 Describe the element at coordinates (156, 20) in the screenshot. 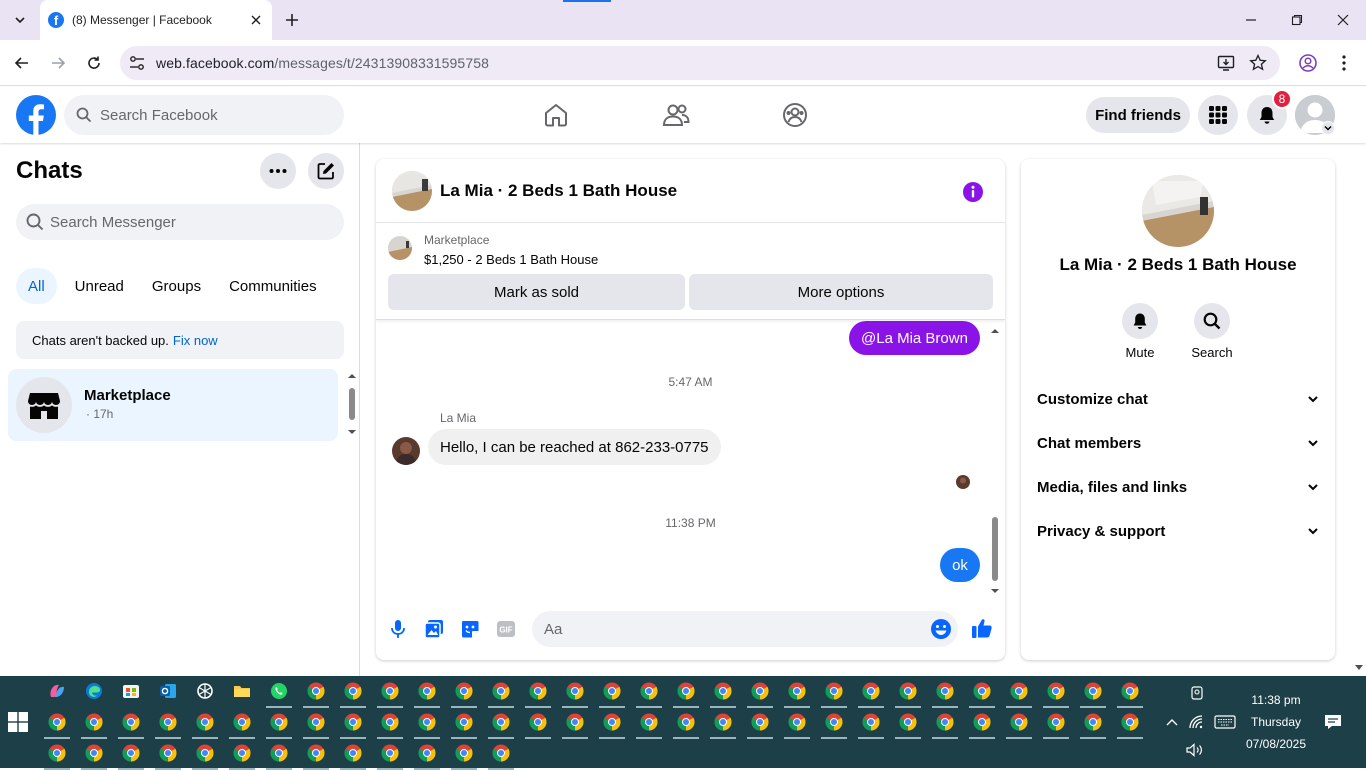

I see `browser-tab-messenger: f (8) Messenger | Facebook` at that location.